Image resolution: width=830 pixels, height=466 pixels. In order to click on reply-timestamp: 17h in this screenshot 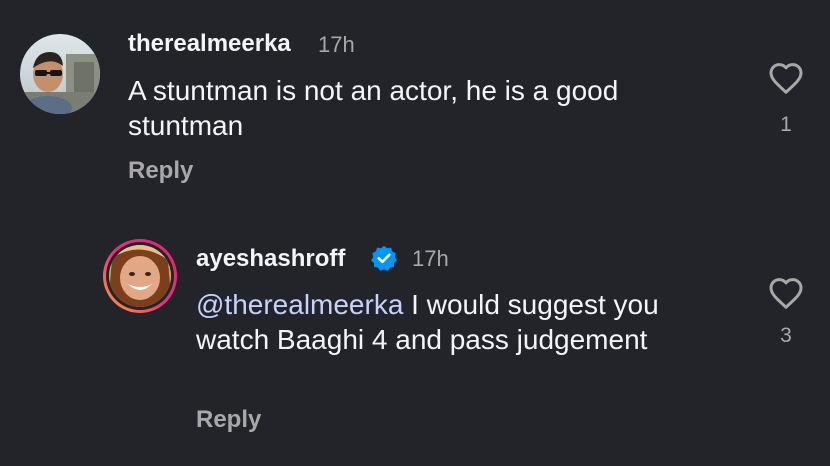, I will do `click(430, 258)`.